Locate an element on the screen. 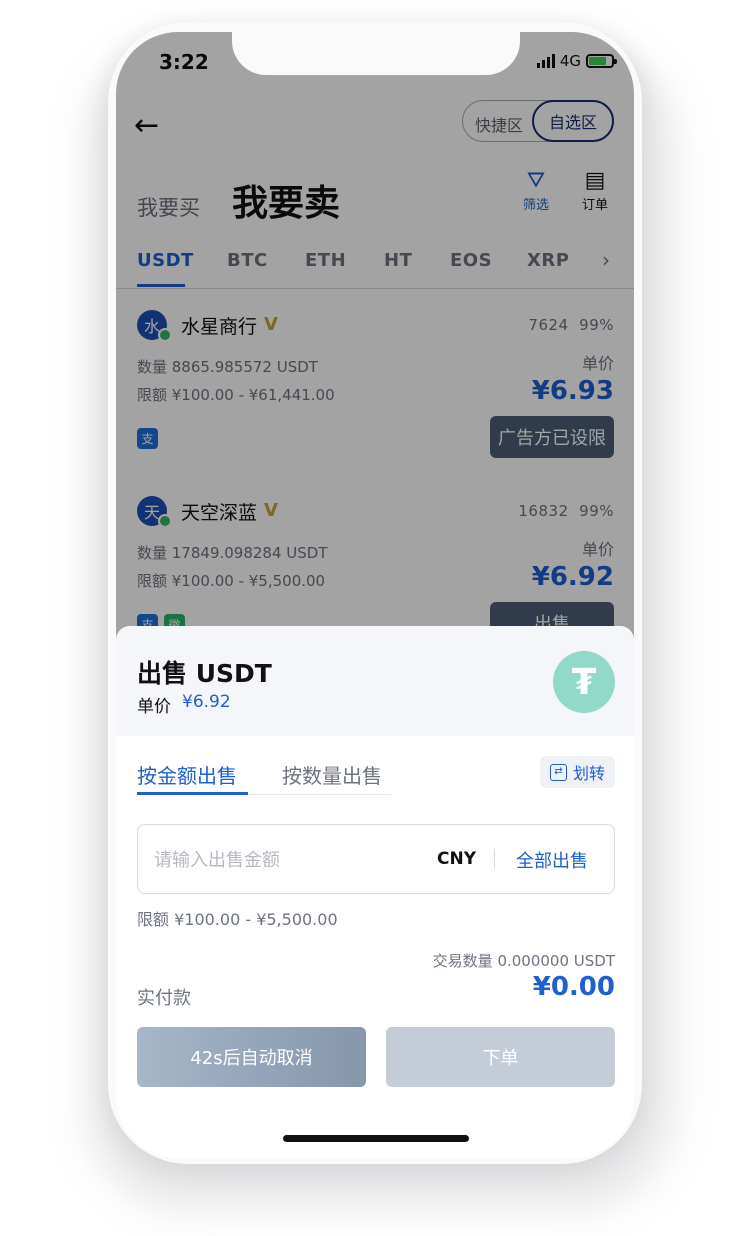 The width and height of the screenshot is (750, 1236). active-mode-indicator is located at coordinates (192, 793).